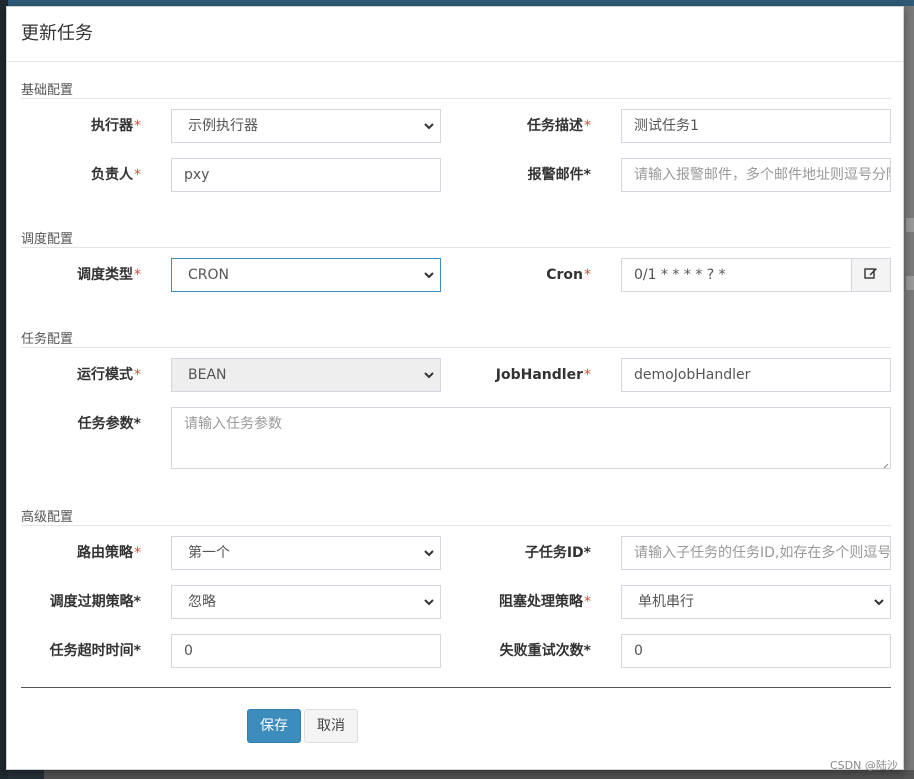  I want to click on section-title-advanced: 高级配置, so click(47, 517).